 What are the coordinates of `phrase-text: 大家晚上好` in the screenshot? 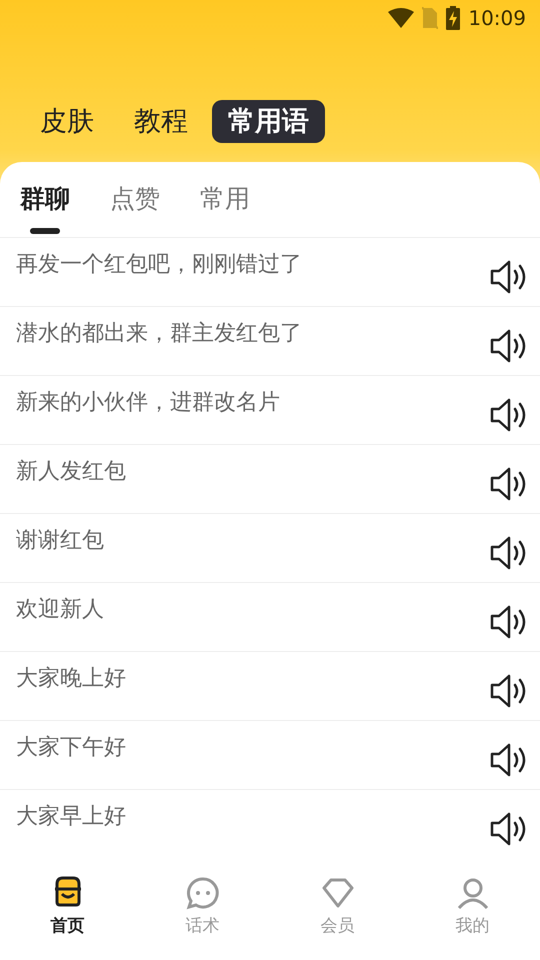 It's located at (71, 679).